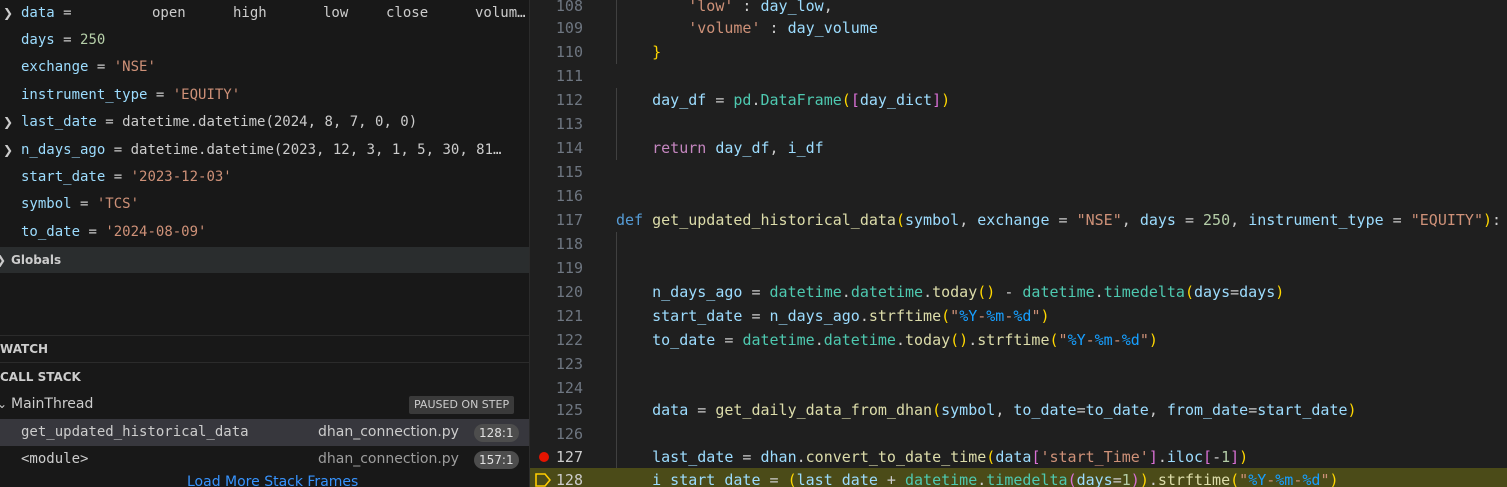  Describe the element at coordinates (264, 459) in the screenshot. I see `stack-frame: <module> dhan_connection.py 157:1` at that location.